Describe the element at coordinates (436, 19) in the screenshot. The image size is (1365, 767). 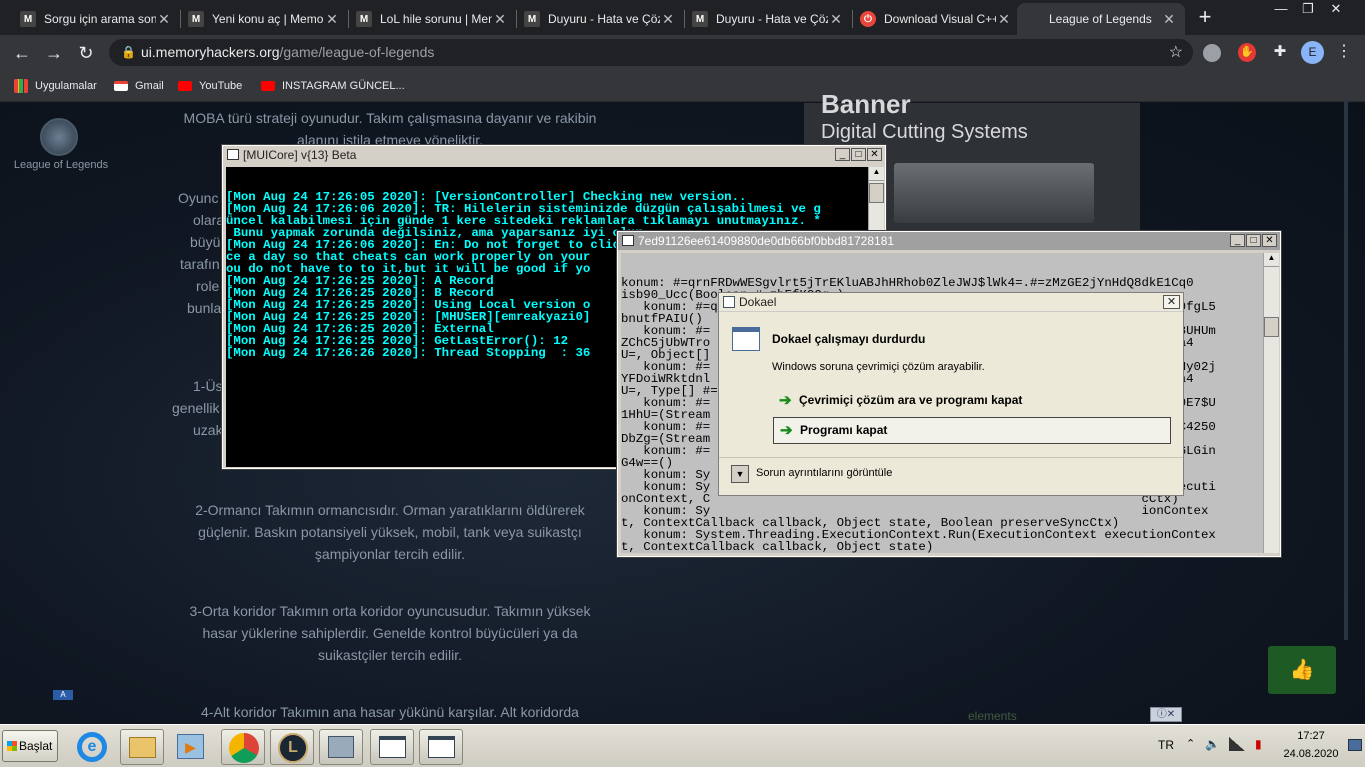
I see `tab-title: LoL hile sorunu | Mem` at that location.